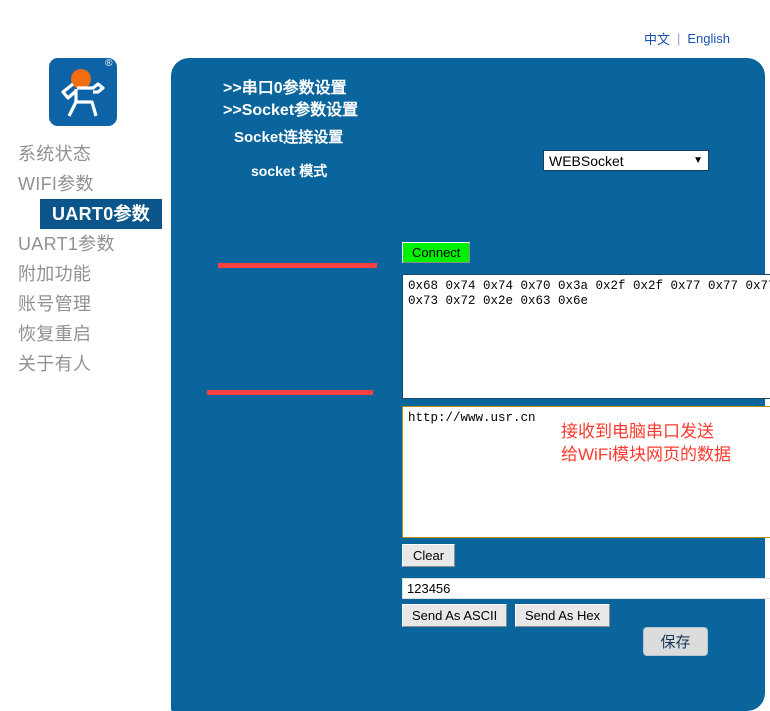 The image size is (770, 711). Describe the element at coordinates (563, 615) in the screenshot. I see `send-as-hex-button: Send As Hex` at that location.